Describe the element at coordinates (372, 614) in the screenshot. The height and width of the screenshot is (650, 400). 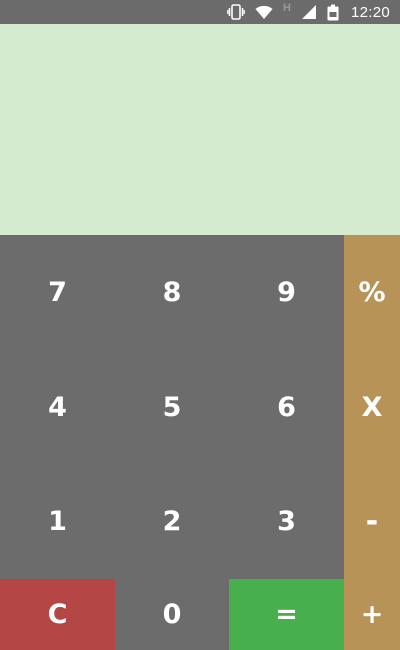
I see `add-button: +` at that location.